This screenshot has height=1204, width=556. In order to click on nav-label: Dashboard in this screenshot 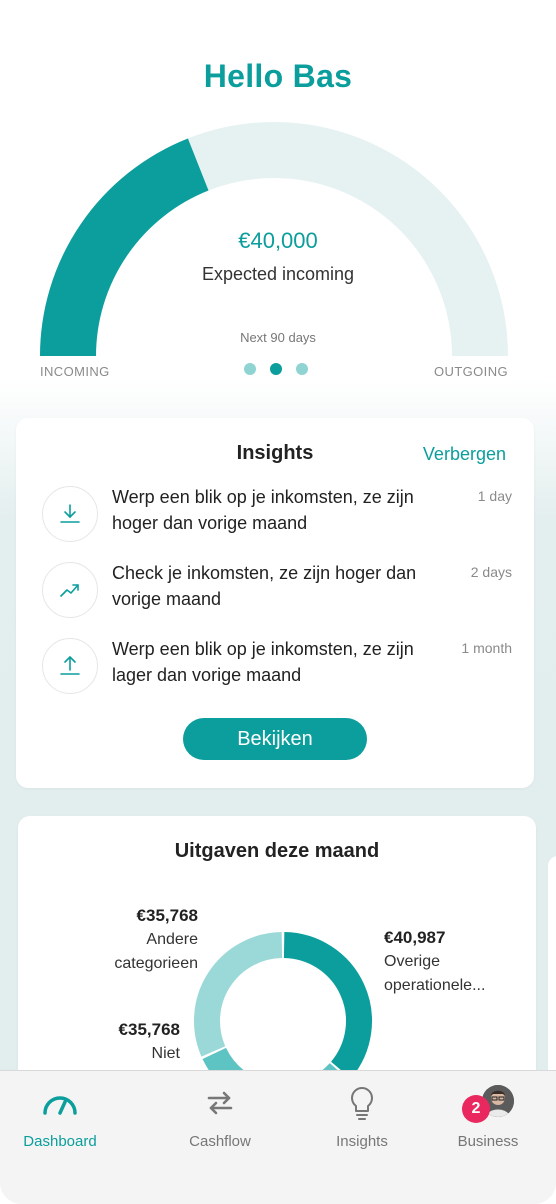, I will do `click(60, 1141)`.